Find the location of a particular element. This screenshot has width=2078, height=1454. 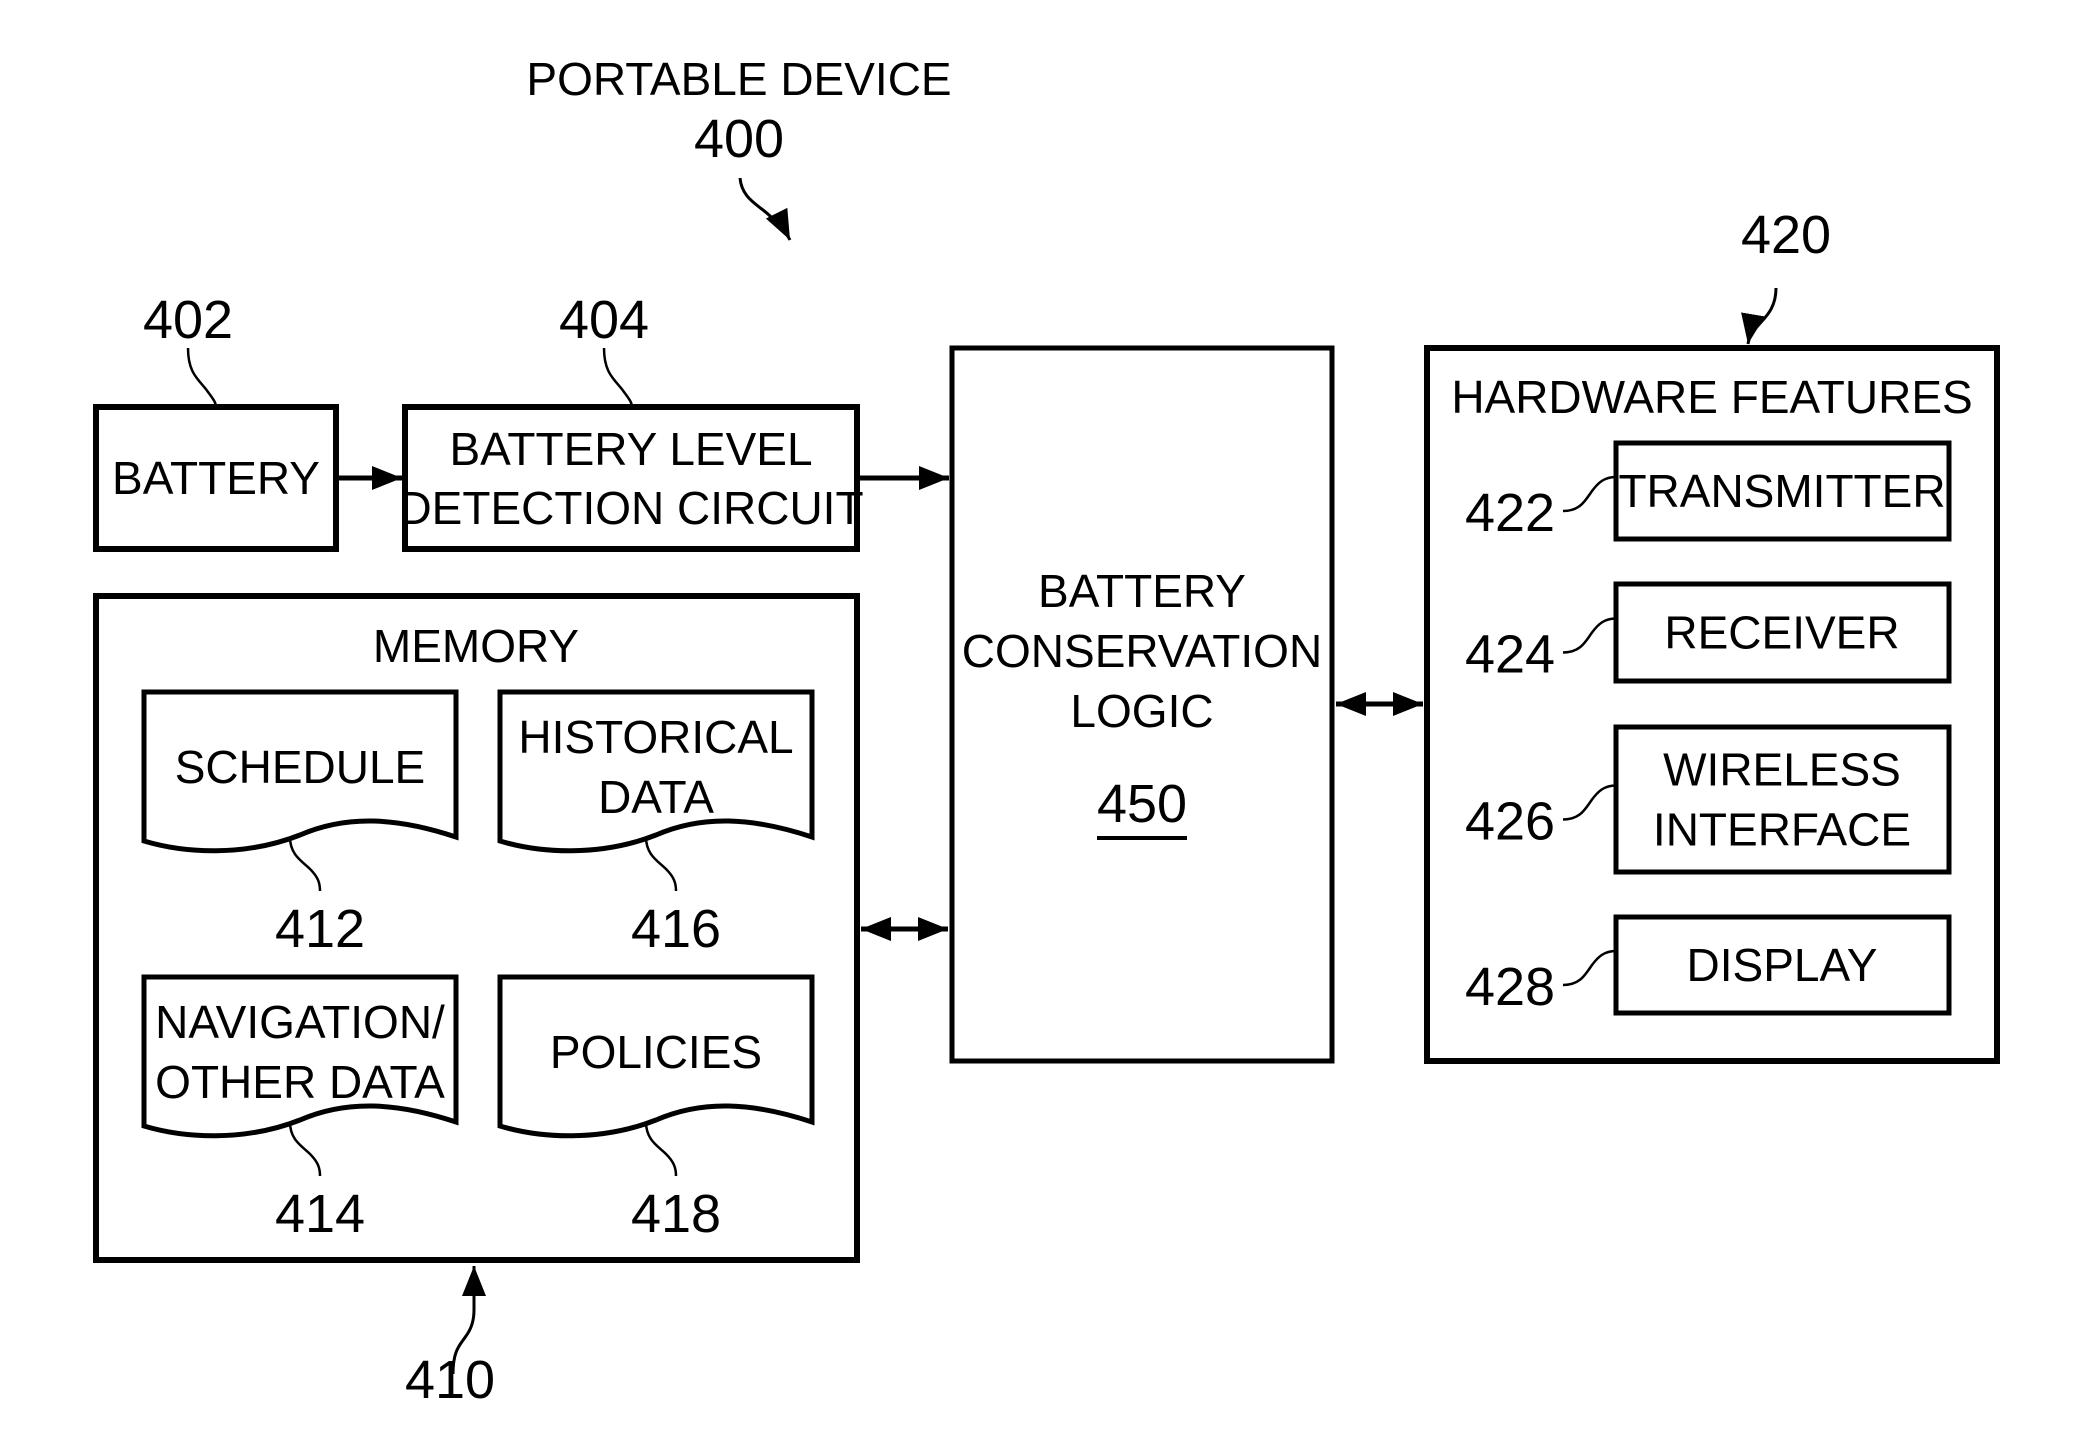

device-title-text: PORTABLE DEVICE is located at coordinates (738, 79).